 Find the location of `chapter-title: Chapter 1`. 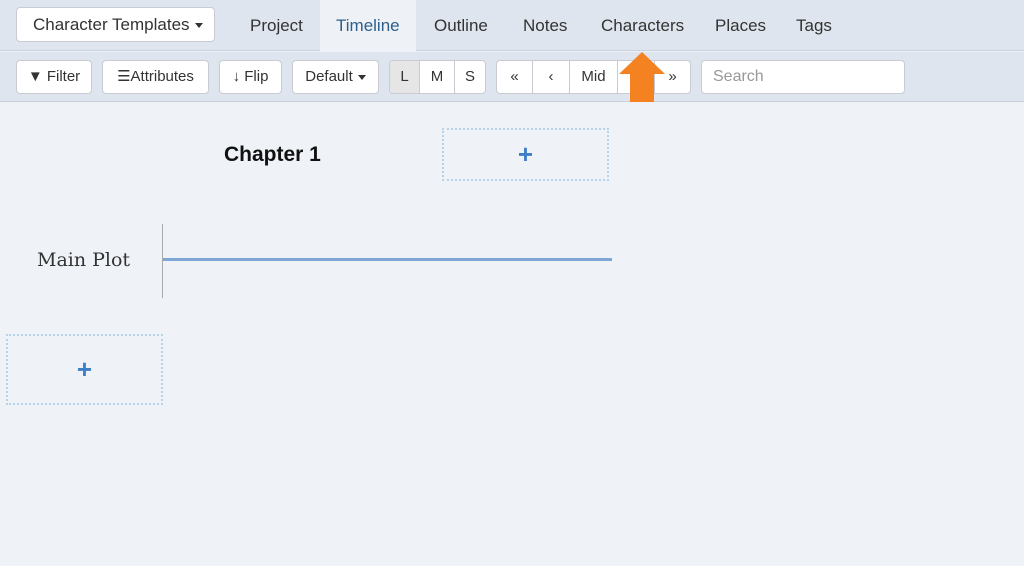

chapter-title: Chapter 1 is located at coordinates (272, 155).